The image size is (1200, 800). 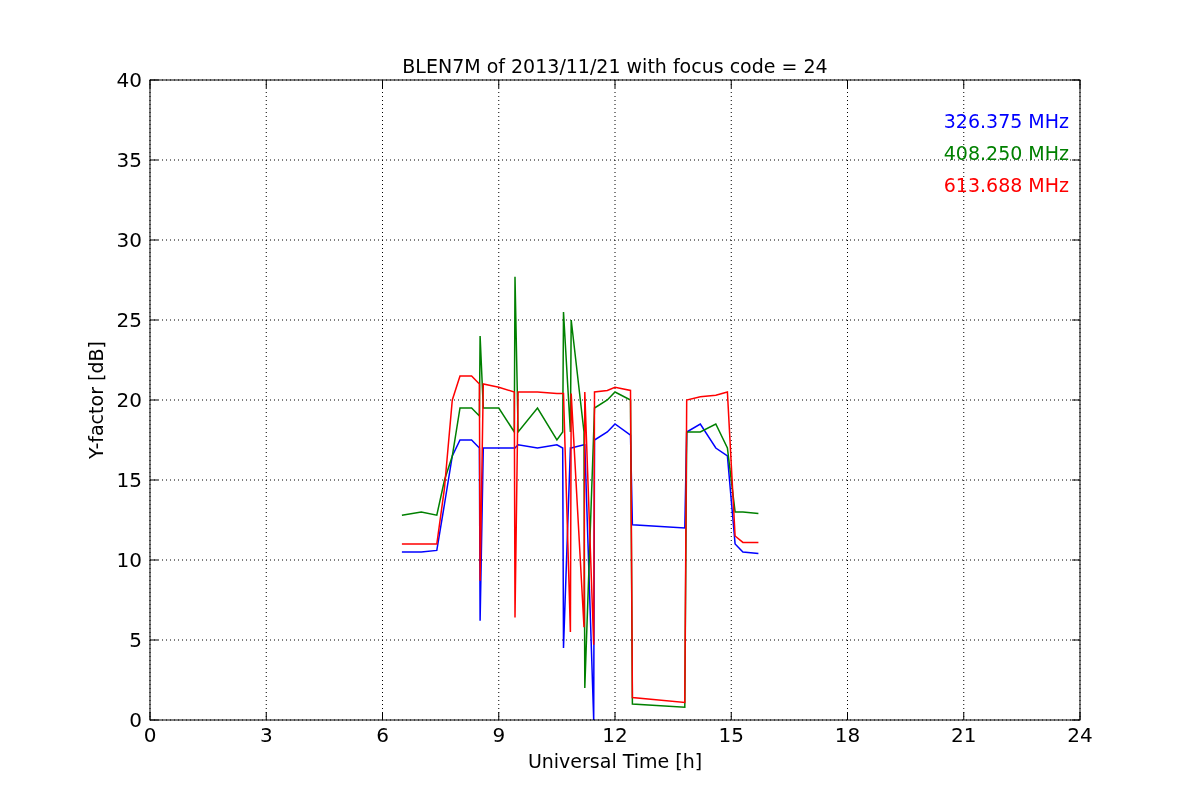 What do you see at coordinates (129, 400) in the screenshot?
I see `y-tick-label: 20` at bounding box center [129, 400].